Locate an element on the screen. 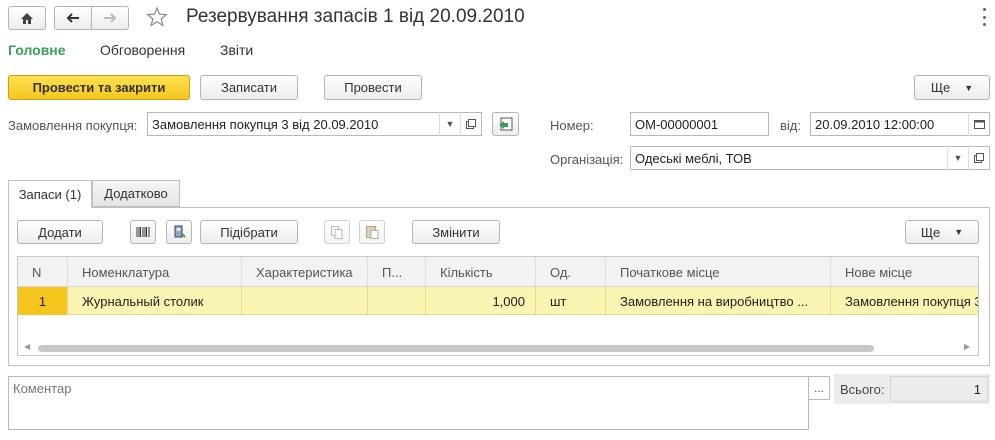 Image resolution: width=995 pixels, height=440 pixels. order-value: Замовлення покупця 3 від 20.09.2010 is located at coordinates (265, 124).